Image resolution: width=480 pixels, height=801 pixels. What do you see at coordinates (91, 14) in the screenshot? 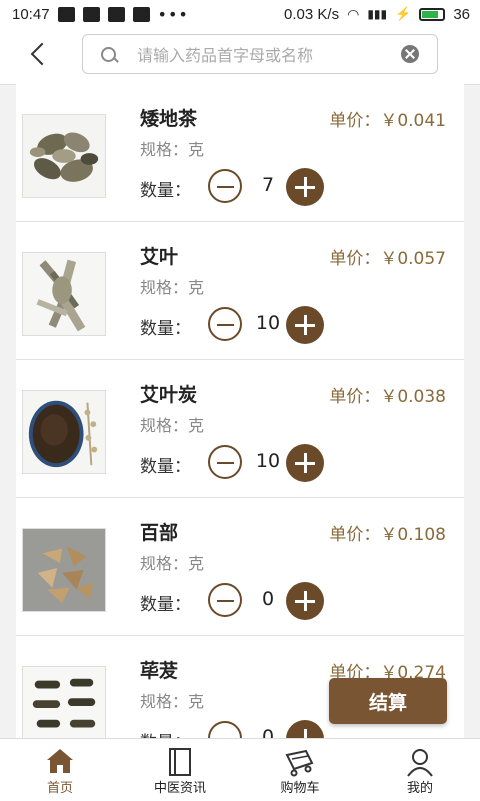
I see `video-icon` at bounding box center [91, 14].